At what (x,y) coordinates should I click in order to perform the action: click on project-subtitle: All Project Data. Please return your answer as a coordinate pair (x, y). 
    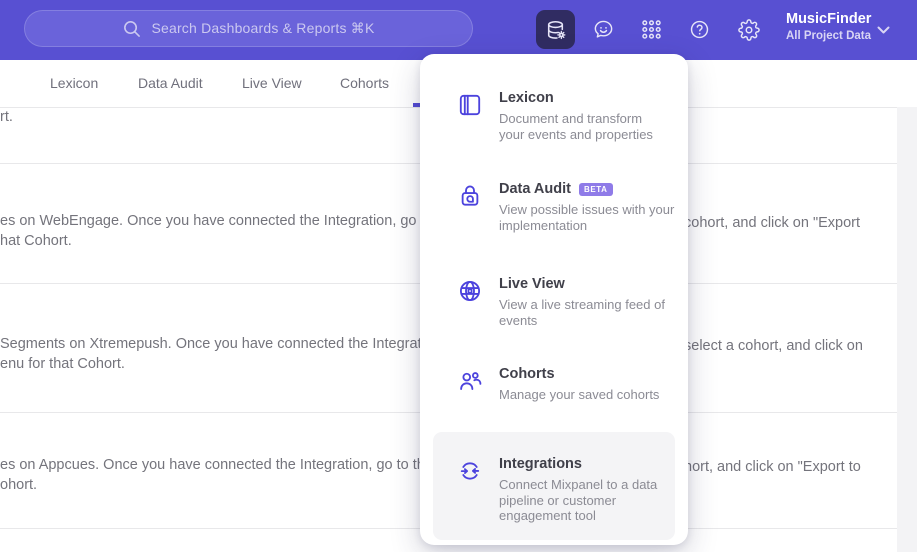
    Looking at the image, I should click on (828, 36).